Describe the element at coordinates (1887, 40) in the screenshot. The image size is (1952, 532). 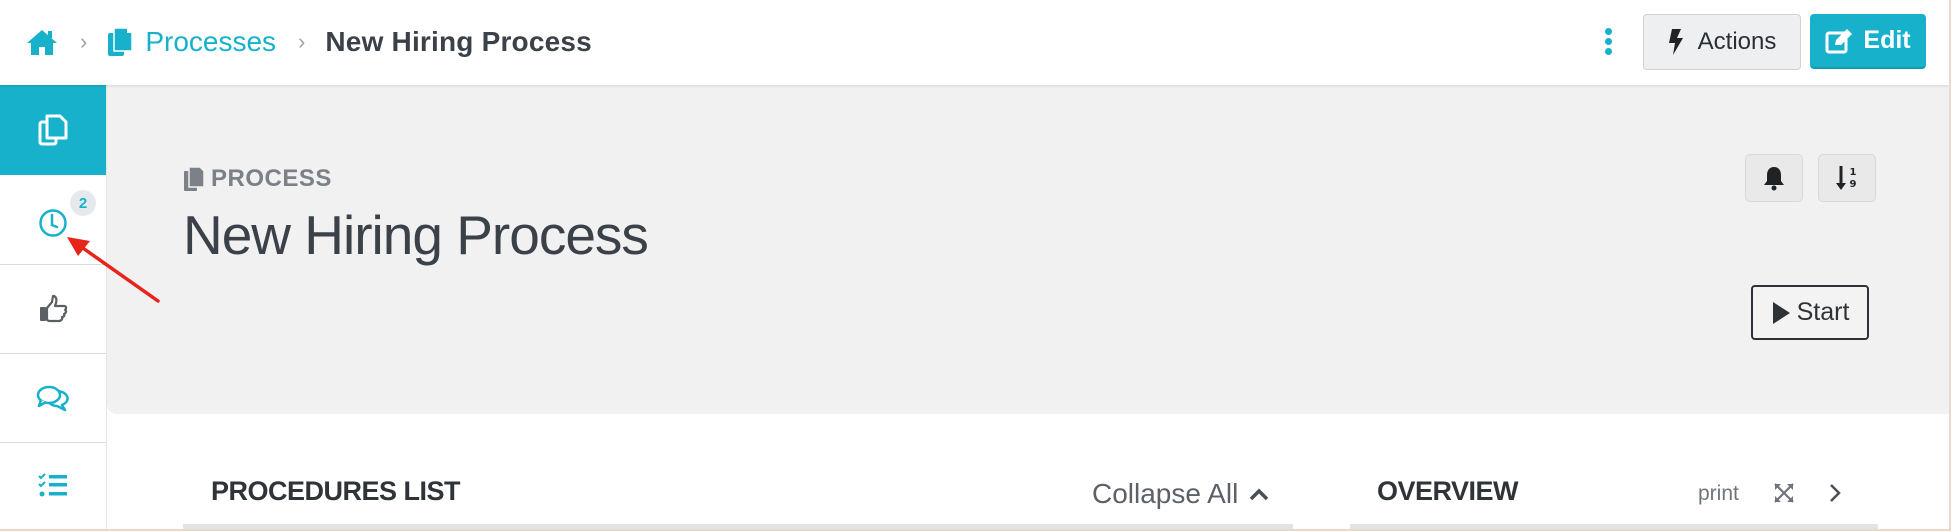
I see `edit-label: Edit` at that location.